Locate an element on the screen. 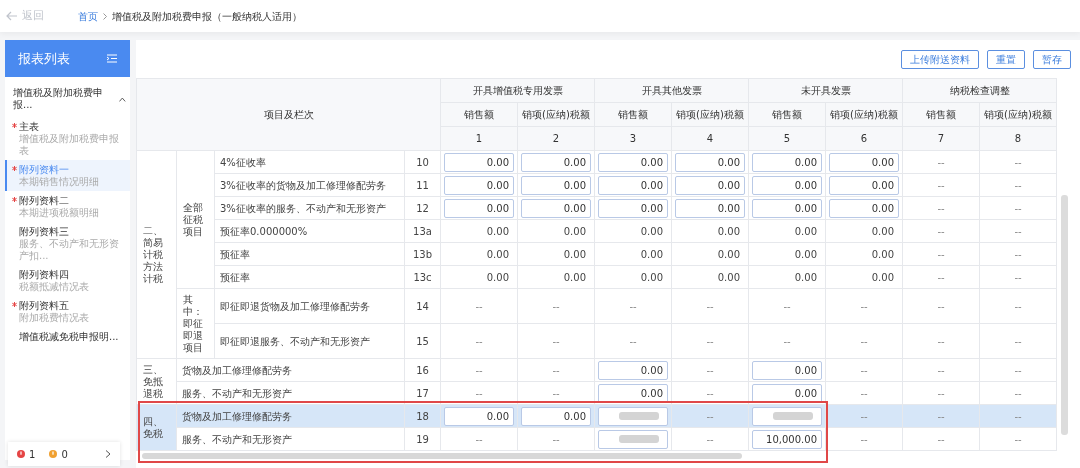  toolbar-button: 重置 is located at coordinates (1006, 59).